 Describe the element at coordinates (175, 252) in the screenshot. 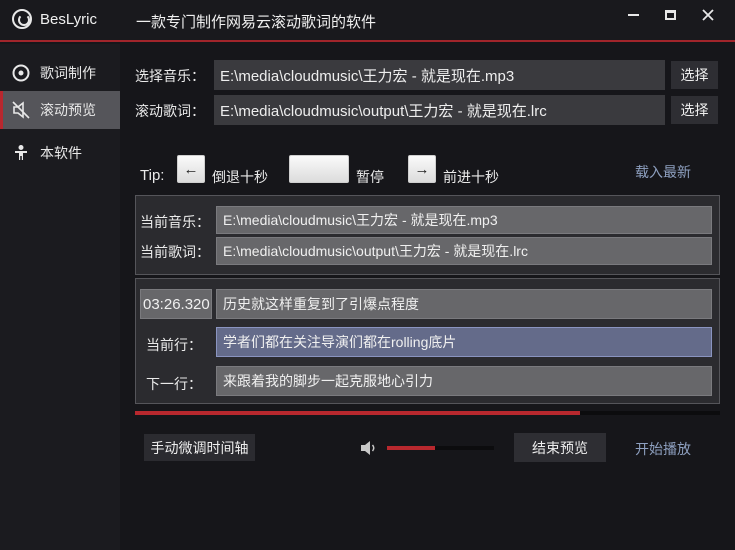

I see `current-lyric-label: 当前歌词：` at that location.